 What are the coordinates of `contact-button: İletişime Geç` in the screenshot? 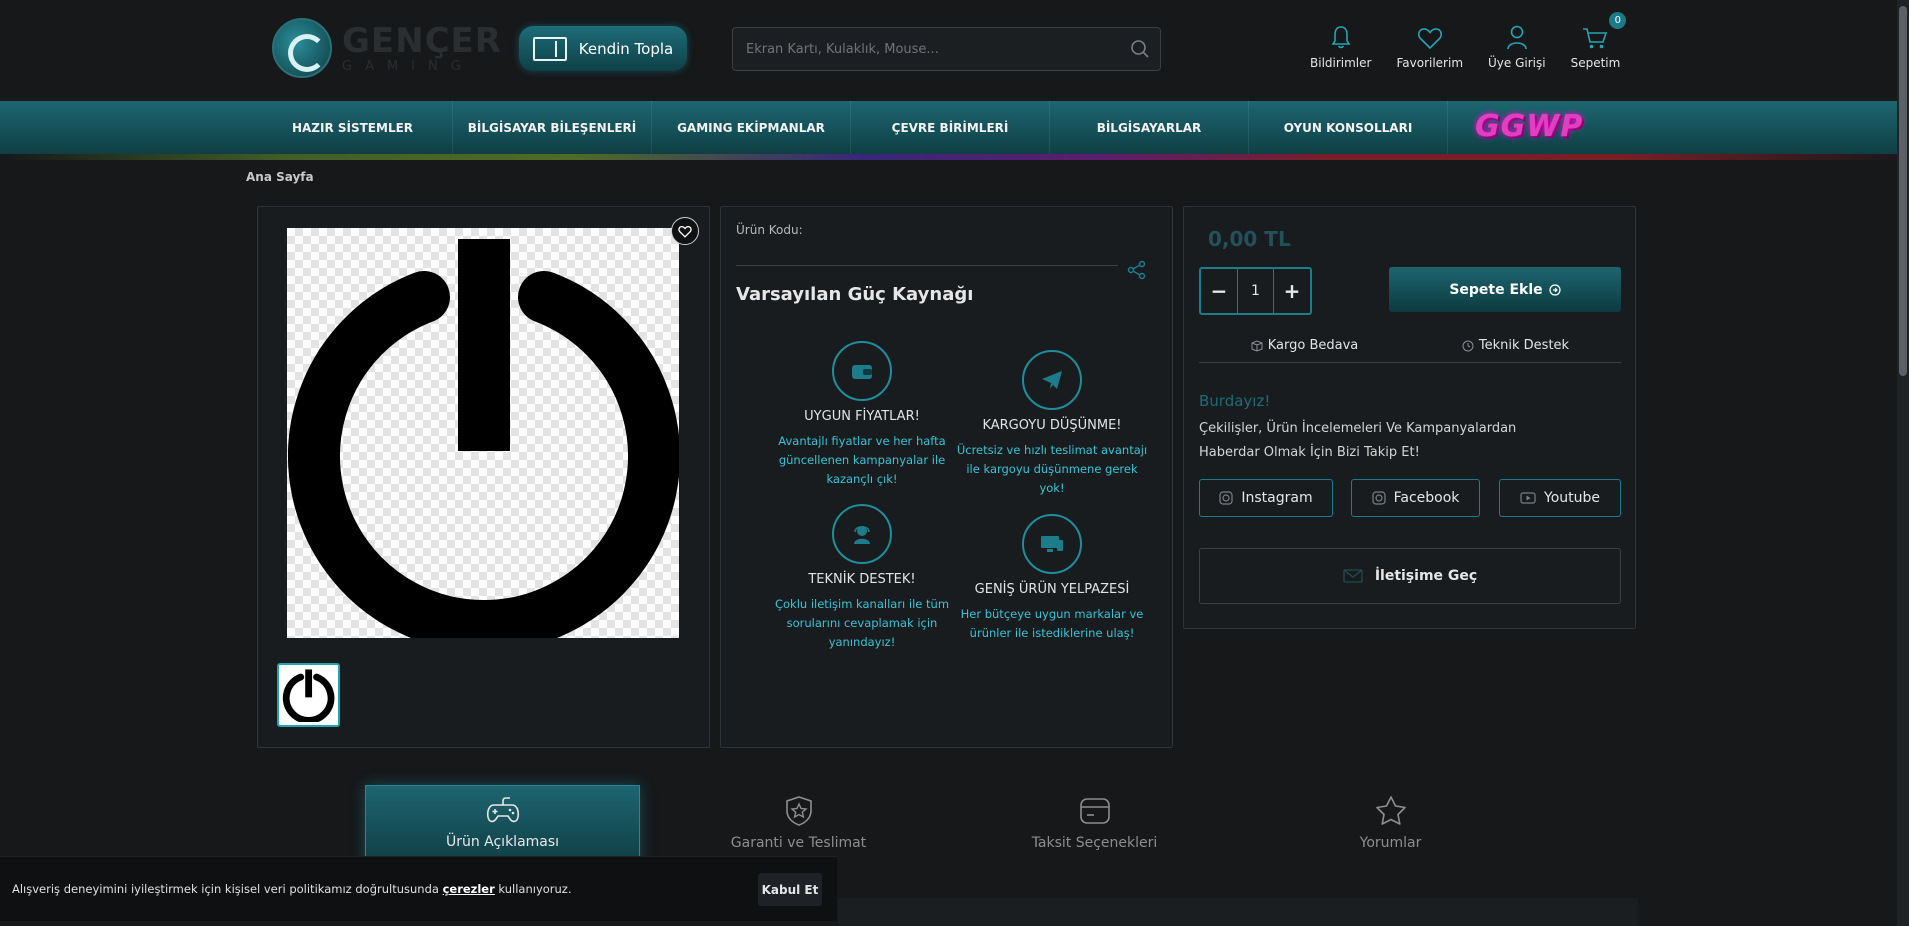 It's located at (1410, 576).